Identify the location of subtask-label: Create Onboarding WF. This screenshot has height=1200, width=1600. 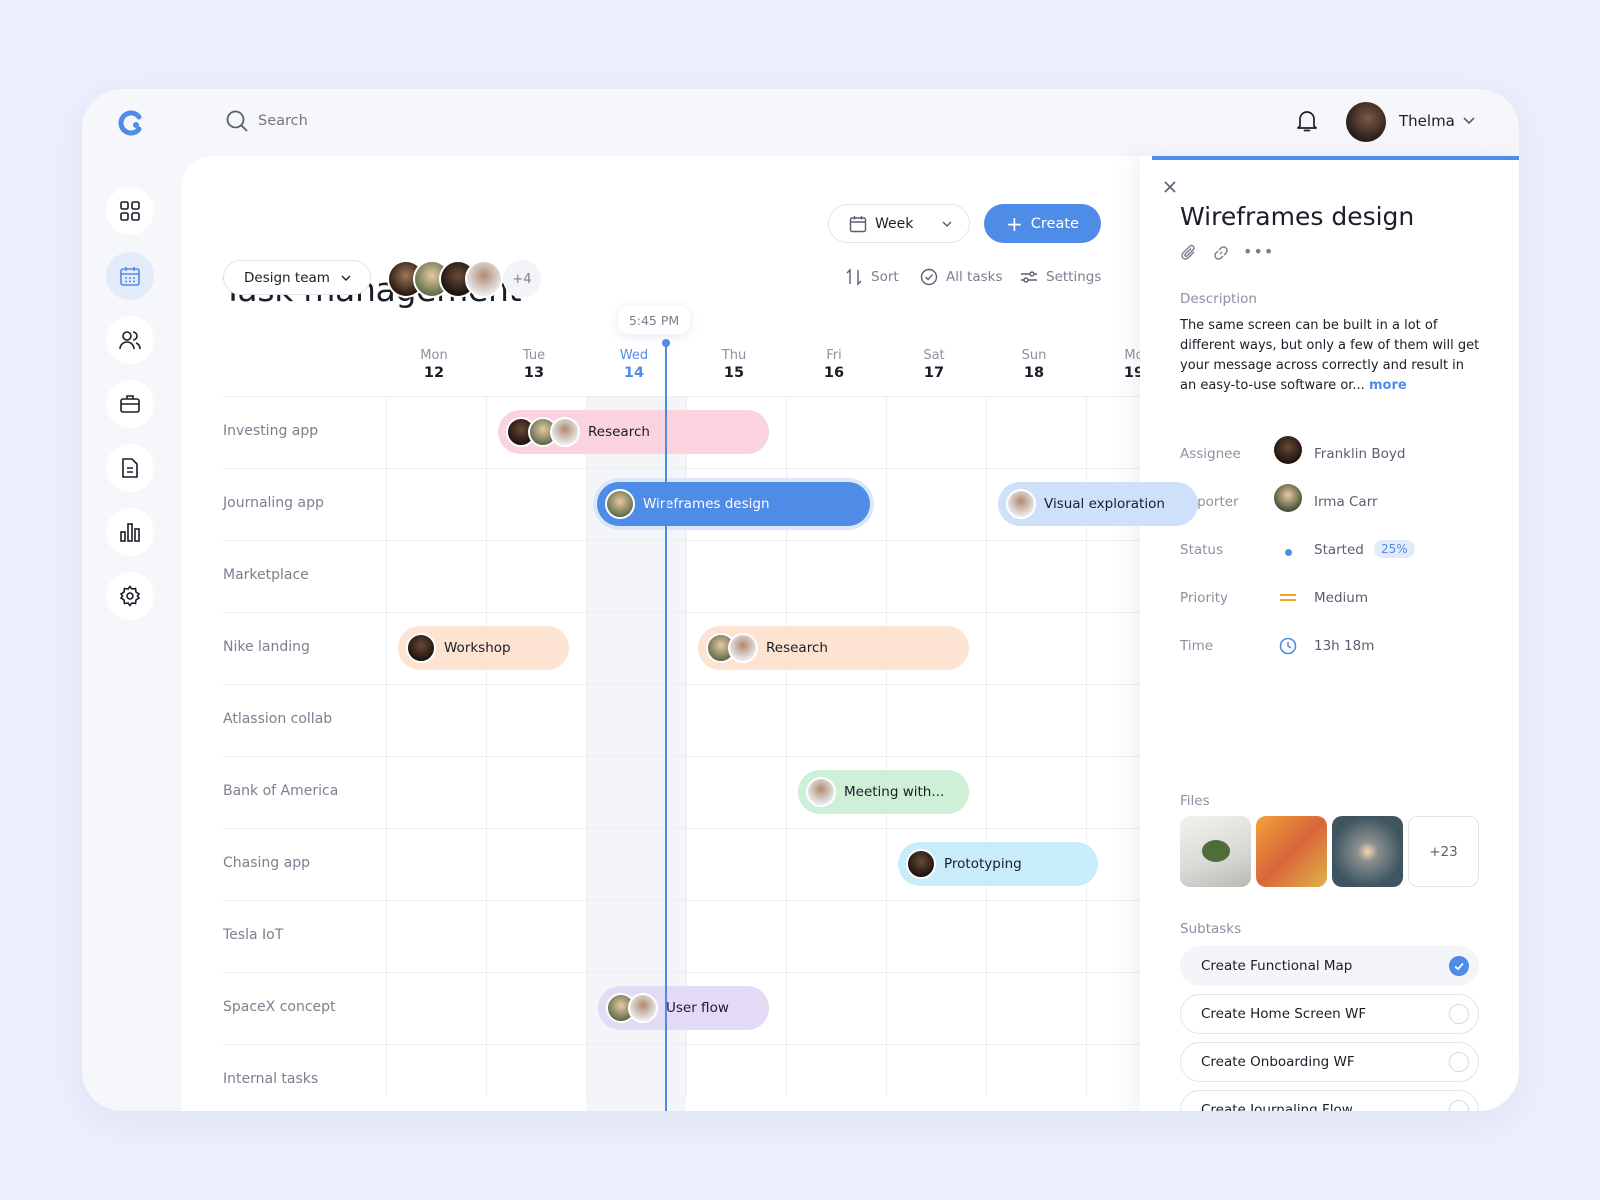
(1278, 1062).